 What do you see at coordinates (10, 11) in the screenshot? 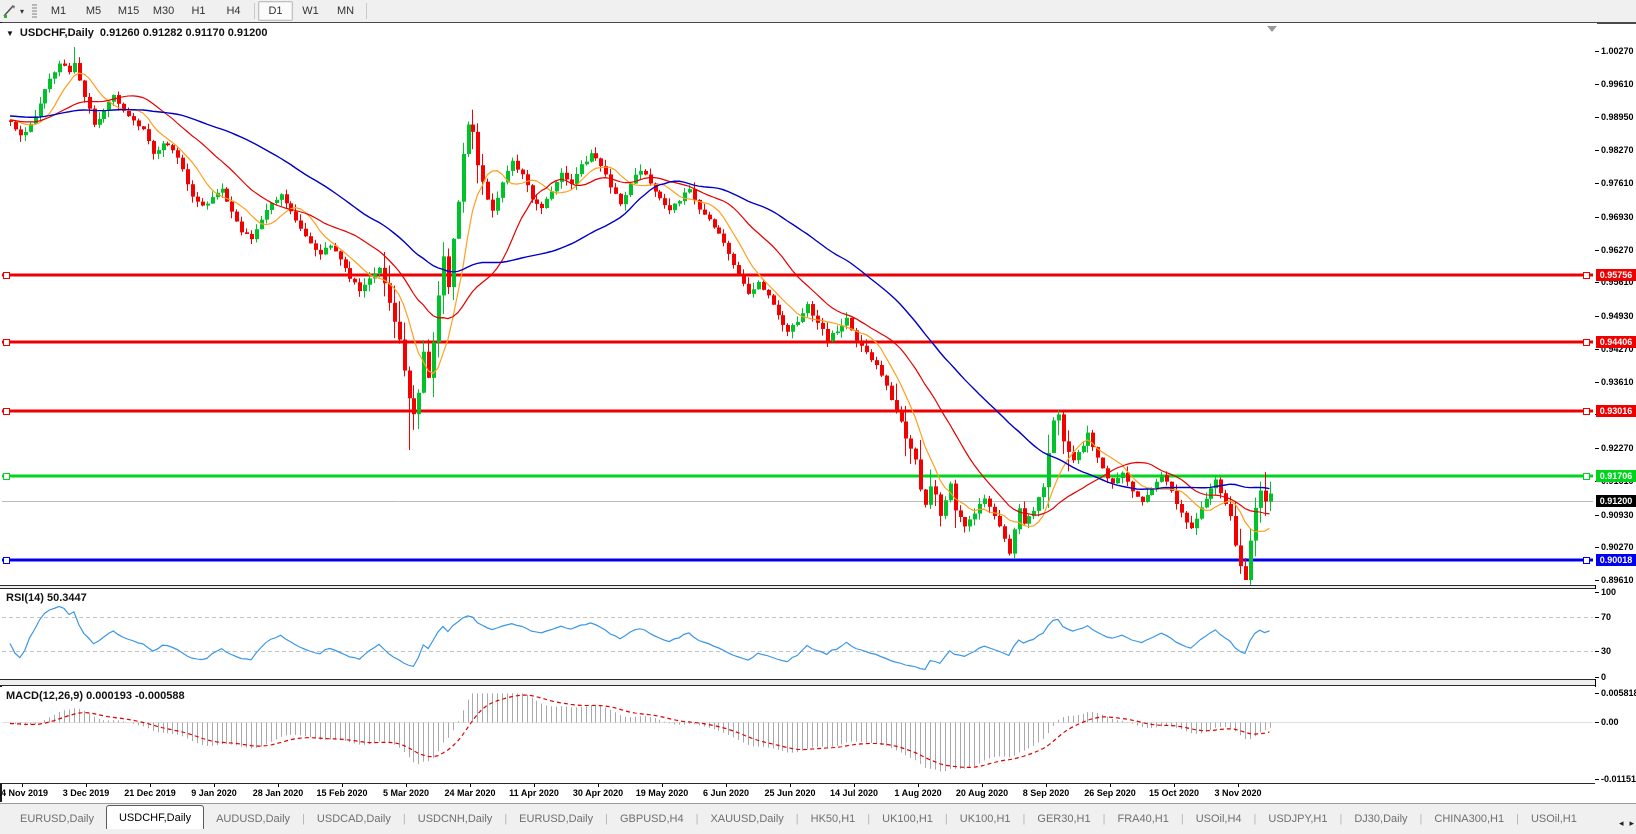
I see `pointer-tool-icon` at bounding box center [10, 11].